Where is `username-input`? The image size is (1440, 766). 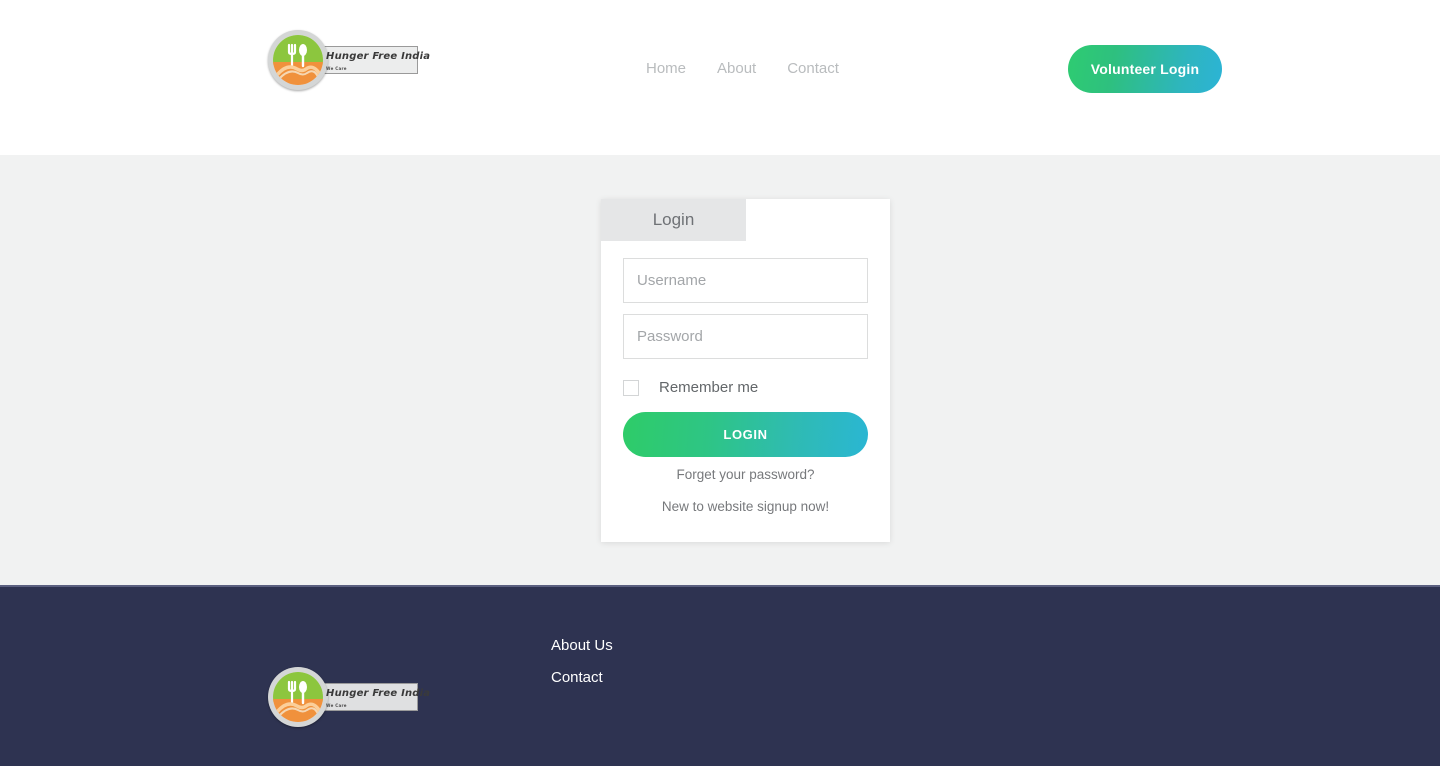 username-input is located at coordinates (745, 280).